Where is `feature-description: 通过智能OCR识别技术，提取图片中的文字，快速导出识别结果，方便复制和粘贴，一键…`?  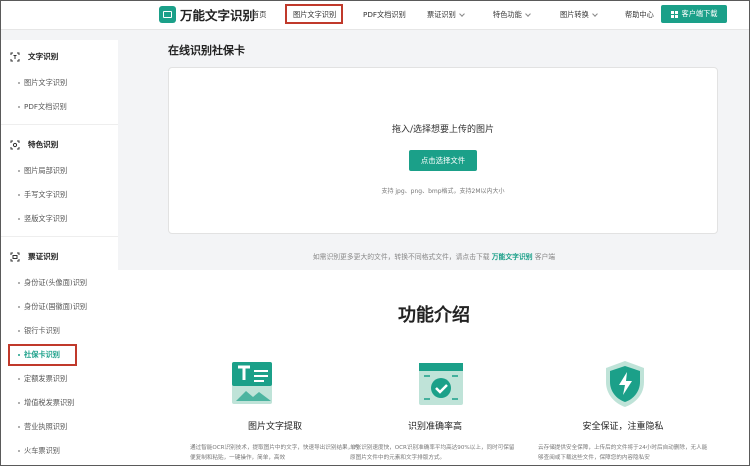 feature-description: 通过智能OCR识别技术，提取图片中的文字，快速导出识别结果，方便复制和粘贴，一键… is located at coordinates (274, 453).